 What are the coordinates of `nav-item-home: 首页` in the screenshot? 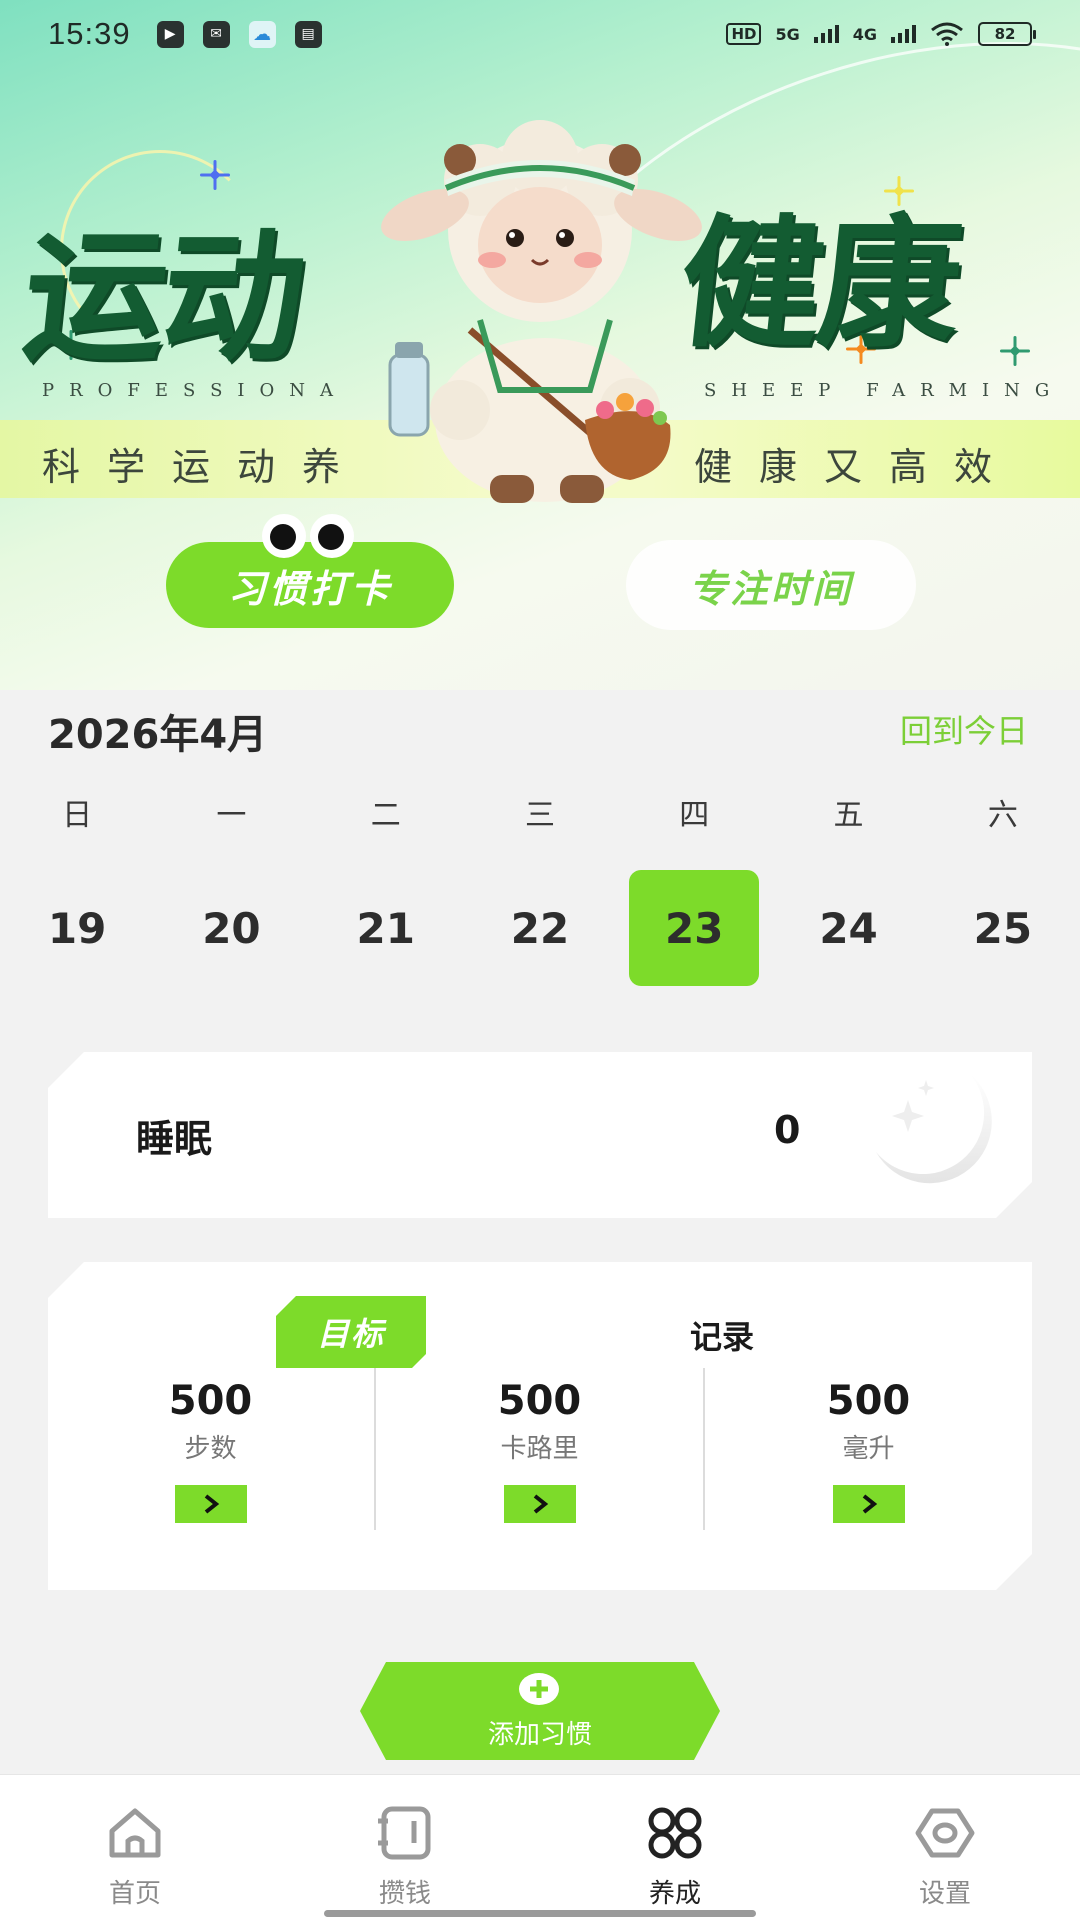 It's located at (135, 1847).